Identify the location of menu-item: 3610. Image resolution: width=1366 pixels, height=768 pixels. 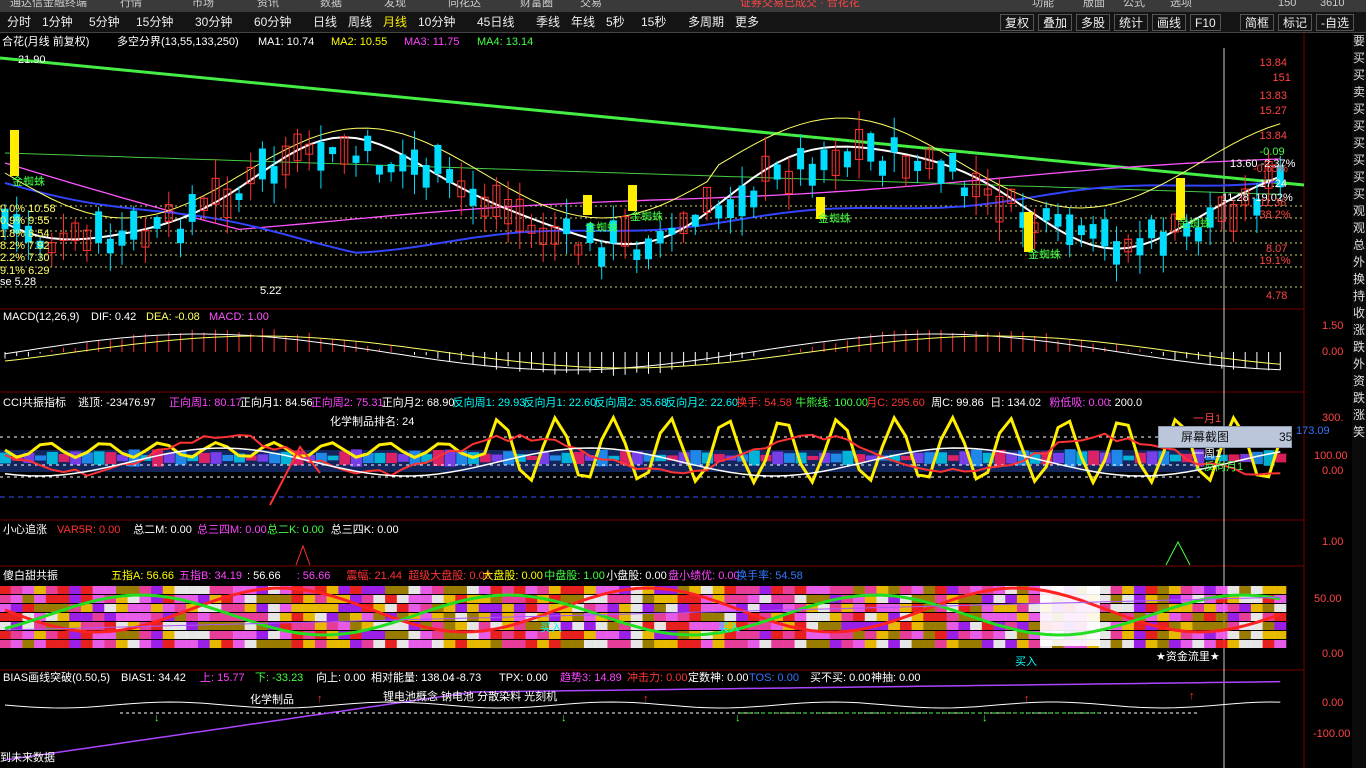
(1332, 4).